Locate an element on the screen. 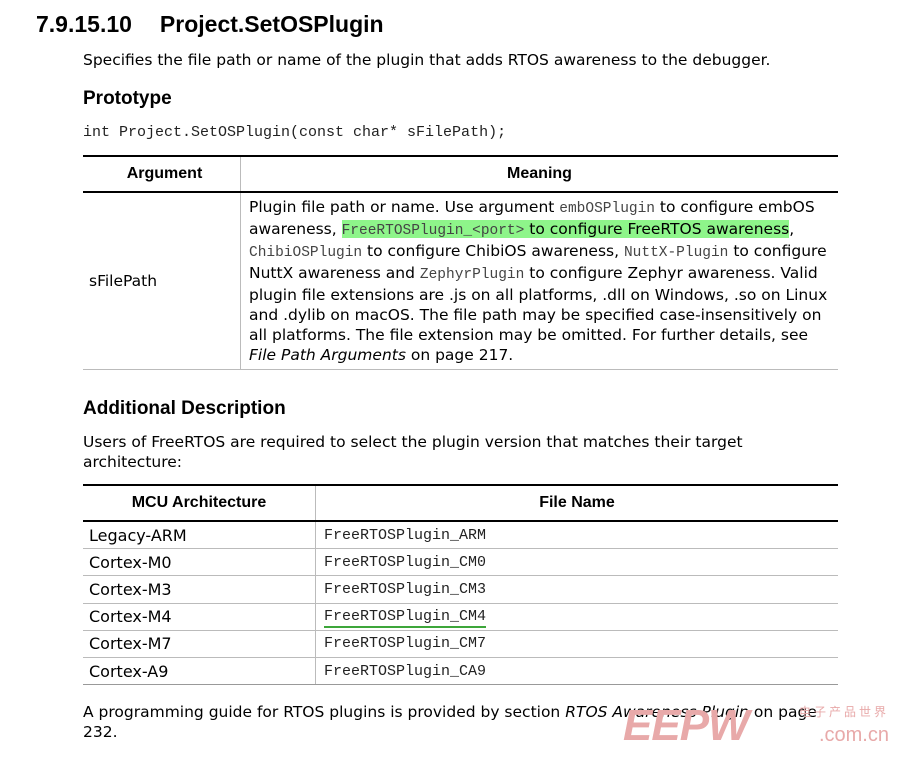  inline-code: FreeRTOSPlugin_<port> is located at coordinates (433, 231).